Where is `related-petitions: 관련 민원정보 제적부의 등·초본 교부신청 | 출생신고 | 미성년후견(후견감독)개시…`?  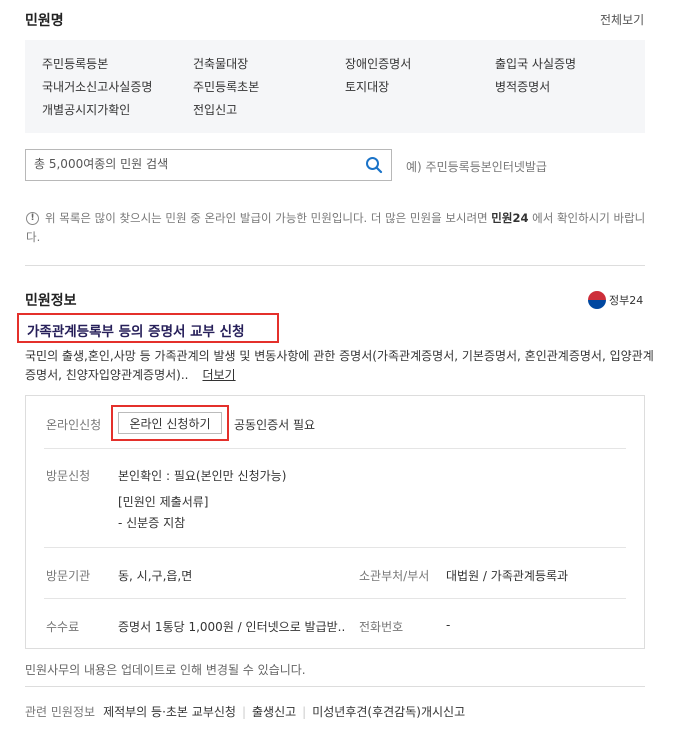
related-petitions: 관련 민원정보 제적부의 등·초본 교부신청 | 출생신고 | 미성년후견(후견감독)개시… is located at coordinates (245, 711).